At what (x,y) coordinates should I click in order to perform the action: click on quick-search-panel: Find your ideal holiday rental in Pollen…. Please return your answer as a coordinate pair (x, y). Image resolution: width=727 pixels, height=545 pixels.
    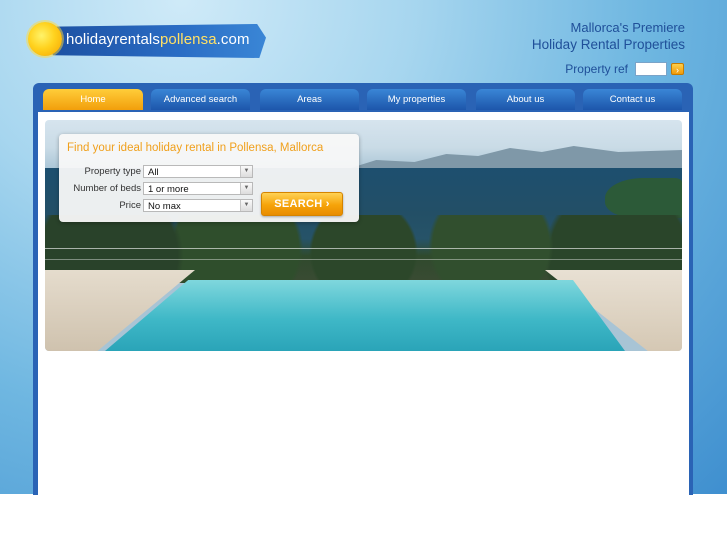
    Looking at the image, I should click on (209, 178).